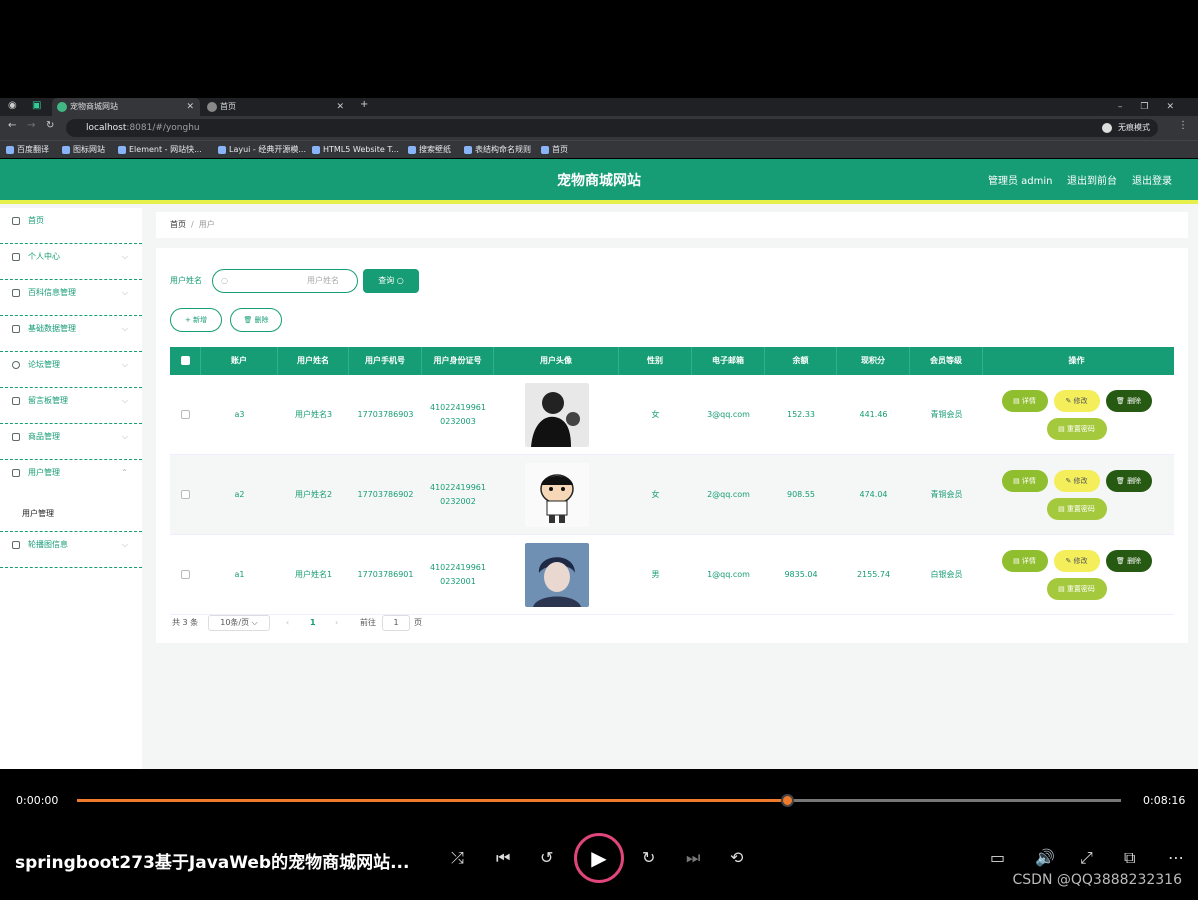 The height and width of the screenshot is (900, 1198). What do you see at coordinates (591, 128) in the screenshot?
I see `url-input: localhost:8081/#/yonghu` at bounding box center [591, 128].